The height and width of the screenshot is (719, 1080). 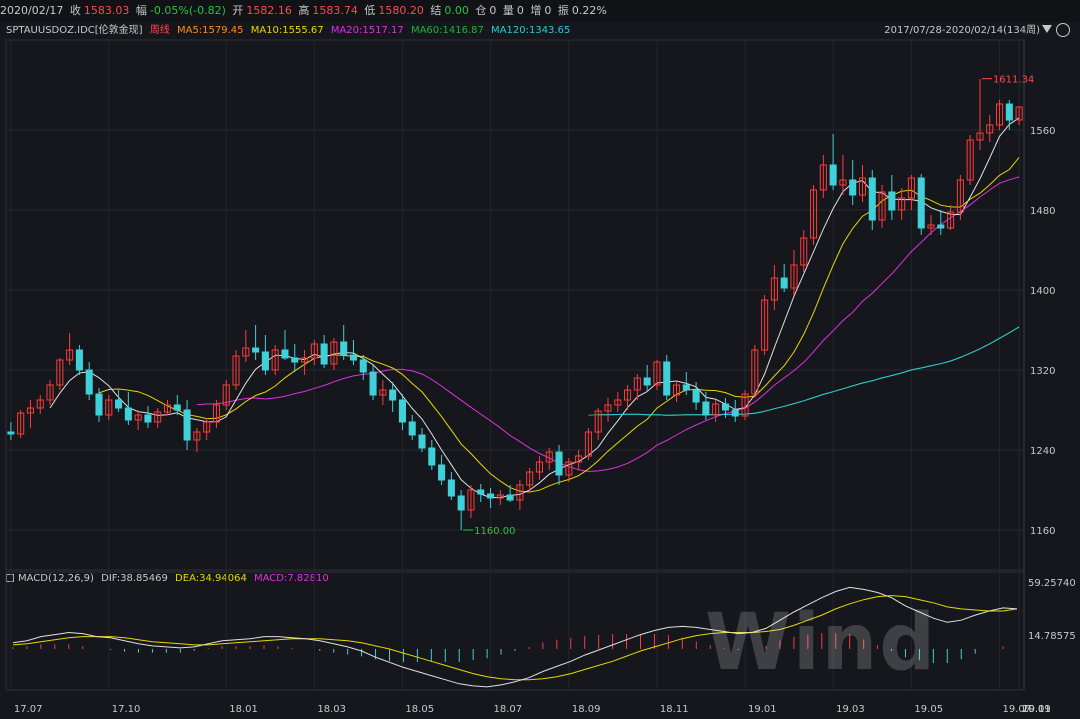 What do you see at coordinates (508, 709) in the screenshot?
I see `x-tick-label: 18.07` at bounding box center [508, 709].